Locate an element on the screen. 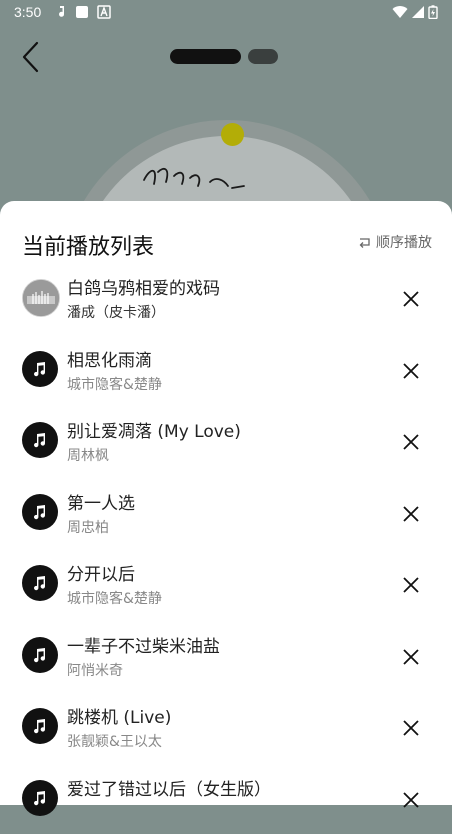 The width and height of the screenshot is (452, 834). square-status-icon is located at coordinates (82, 12).